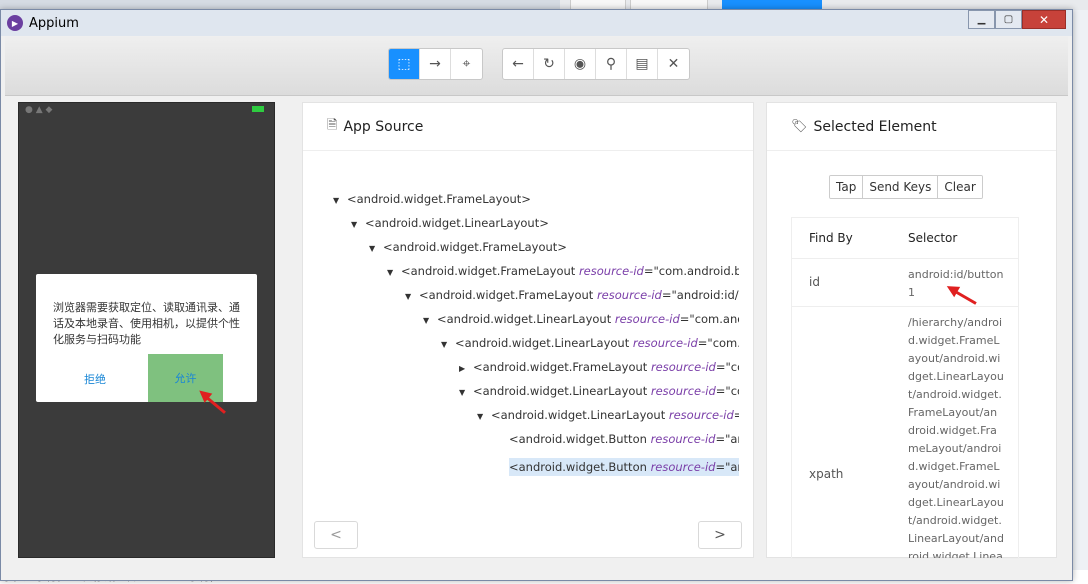  I want to click on search-icon: ⚲, so click(611, 64).